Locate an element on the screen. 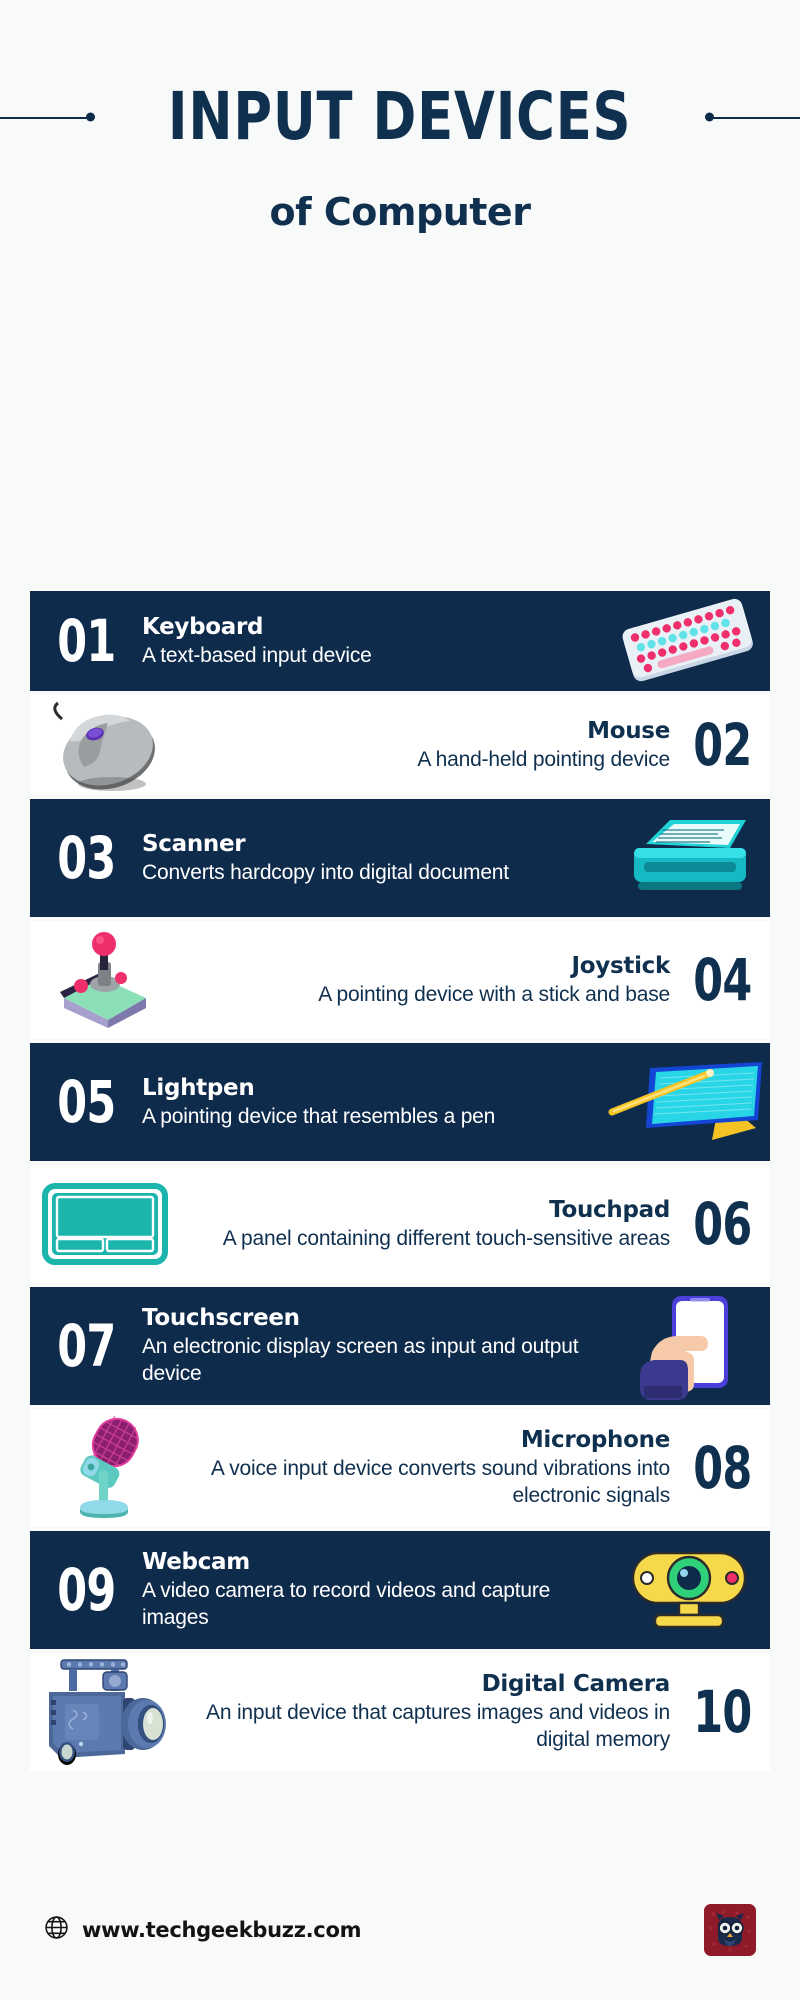  device-number: 07 is located at coordinates (86, 1346).